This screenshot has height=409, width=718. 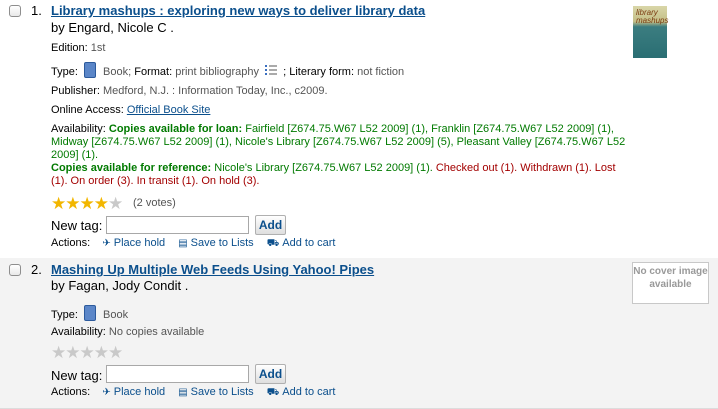 I want to click on availability-line: Availability: No copies available, so click(x=128, y=332).